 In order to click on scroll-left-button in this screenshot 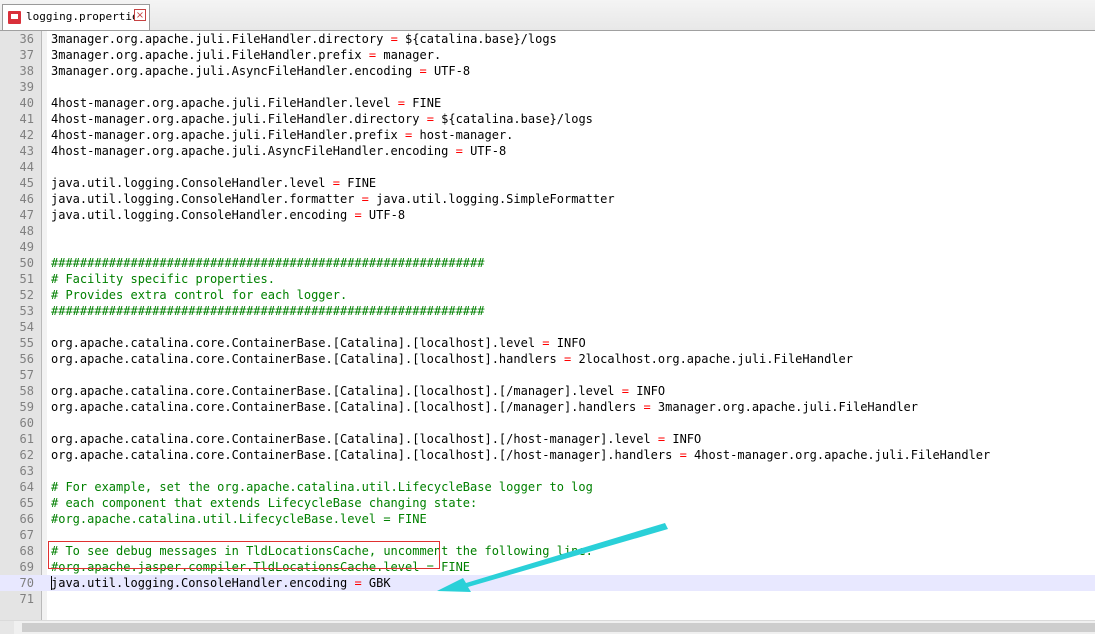, I will do `click(7, 627)`.